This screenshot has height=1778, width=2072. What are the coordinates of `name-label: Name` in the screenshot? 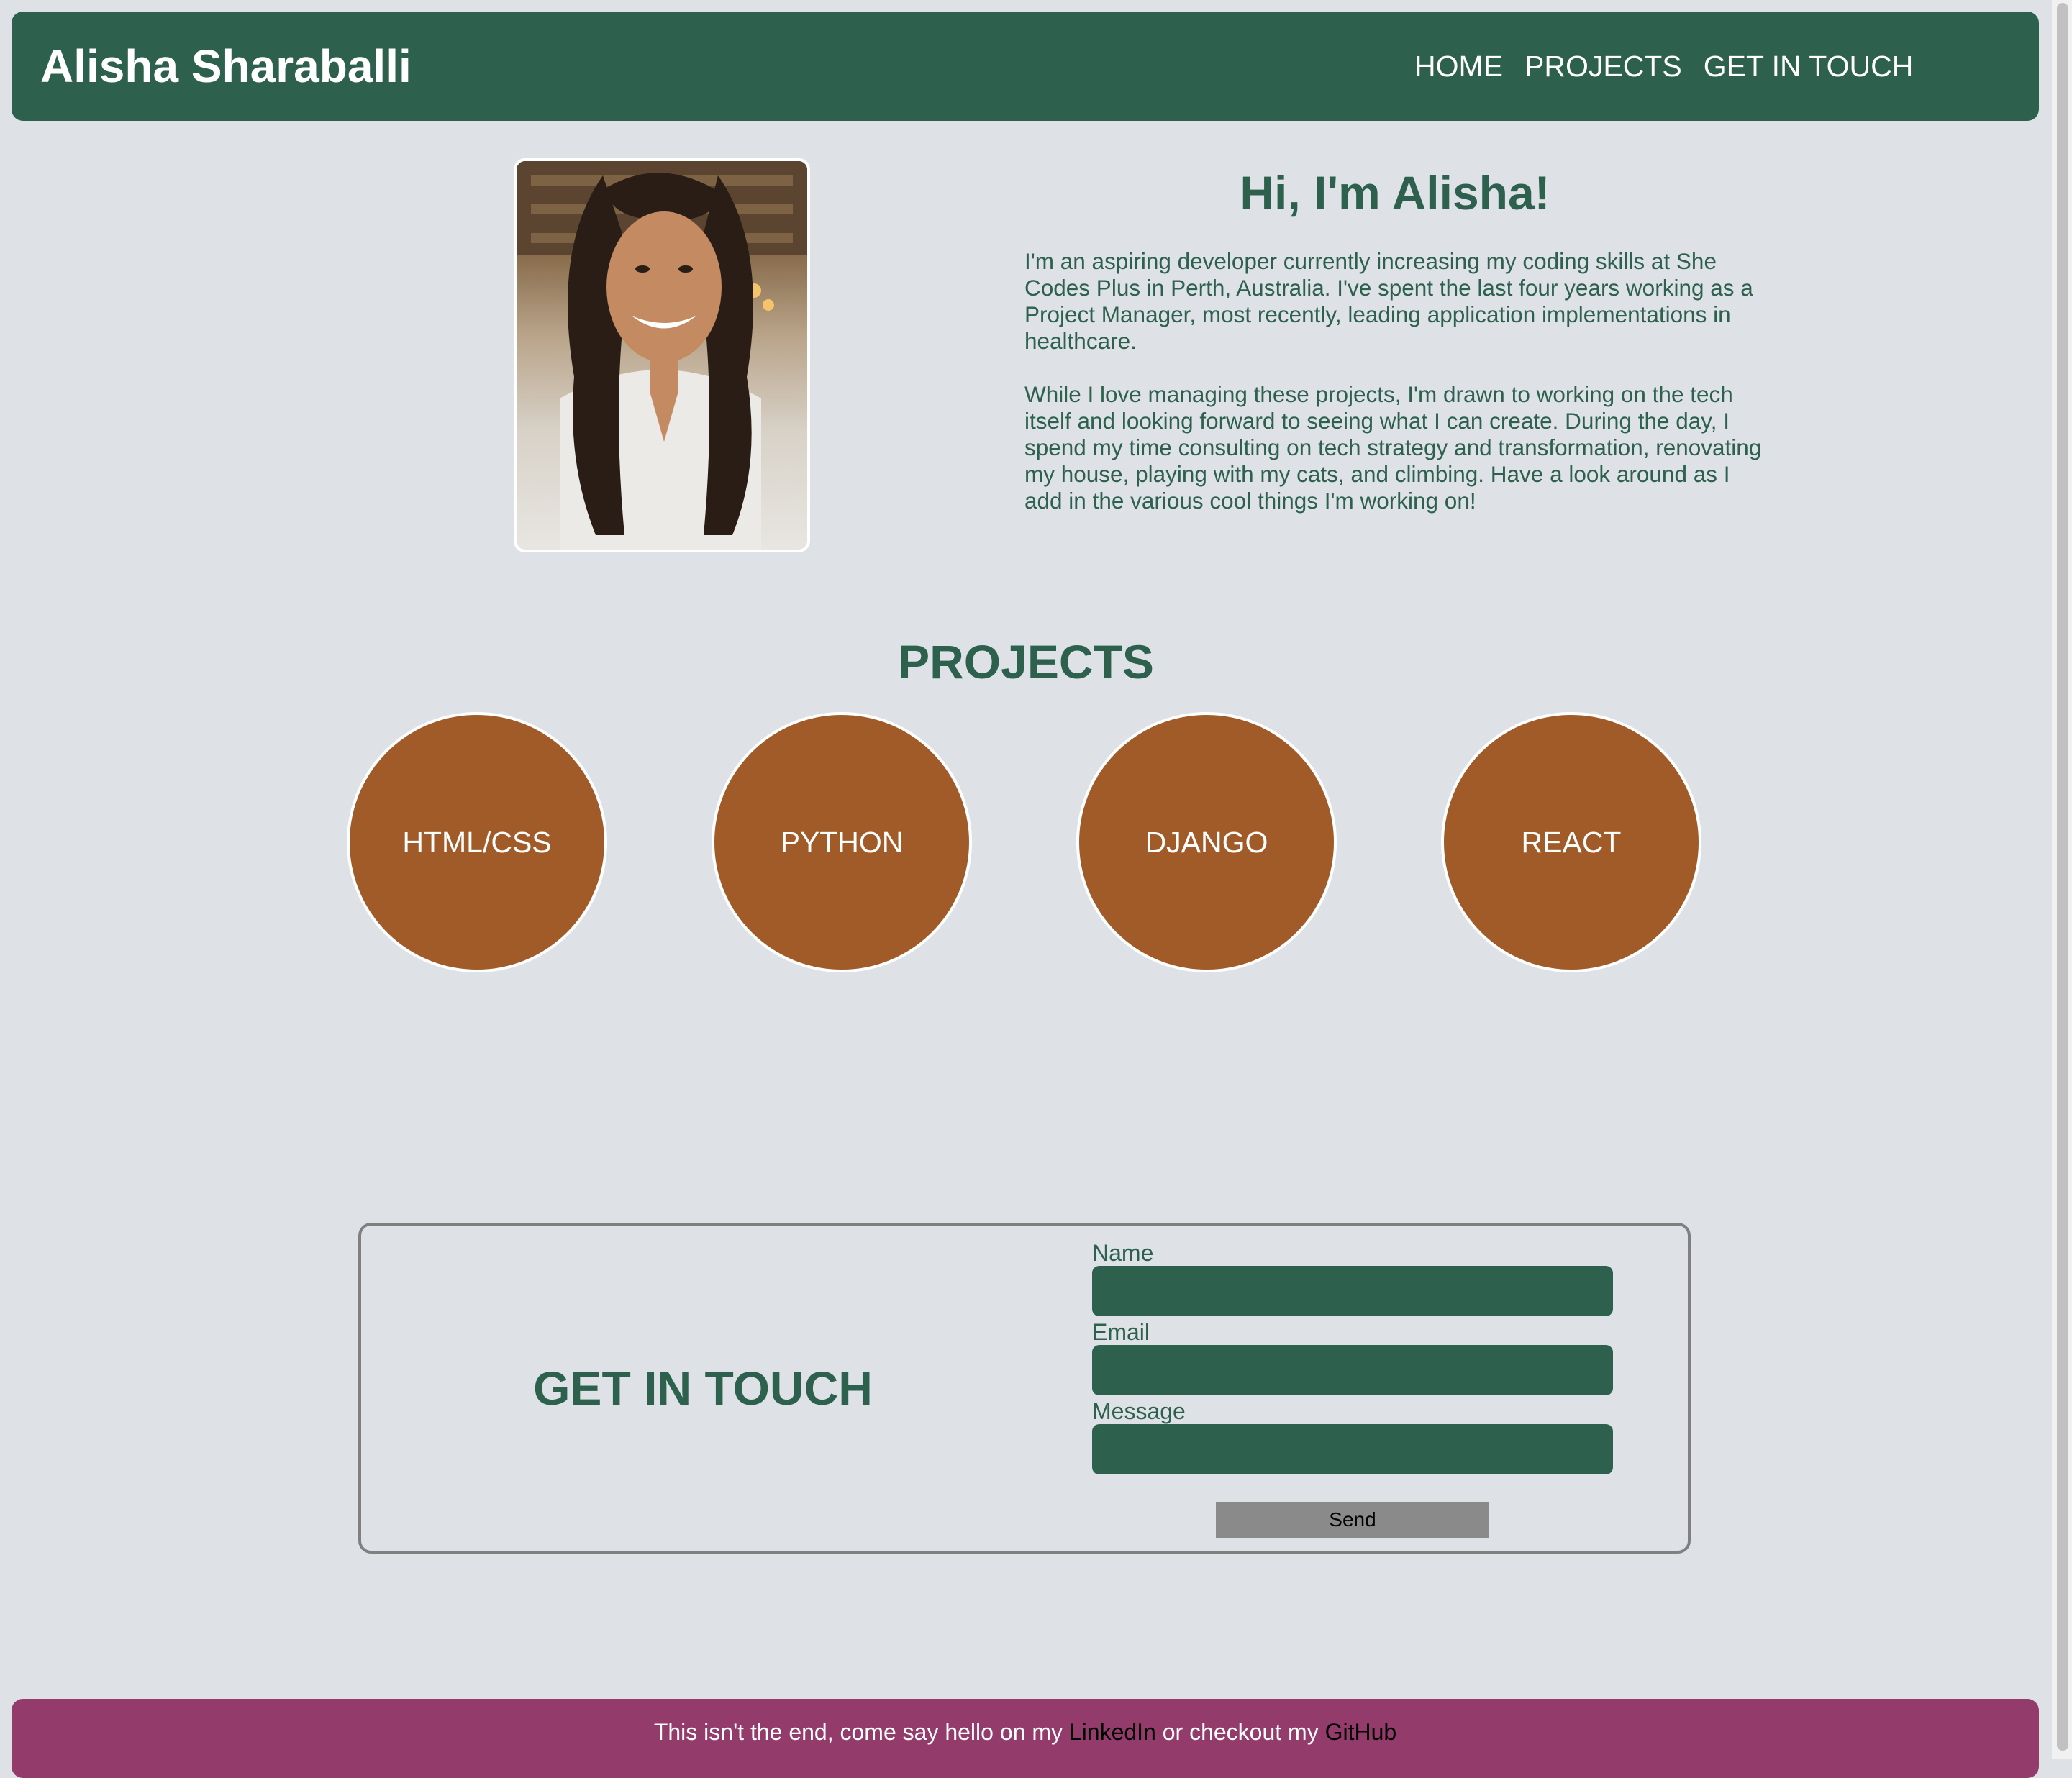 It's located at (1123, 1253).